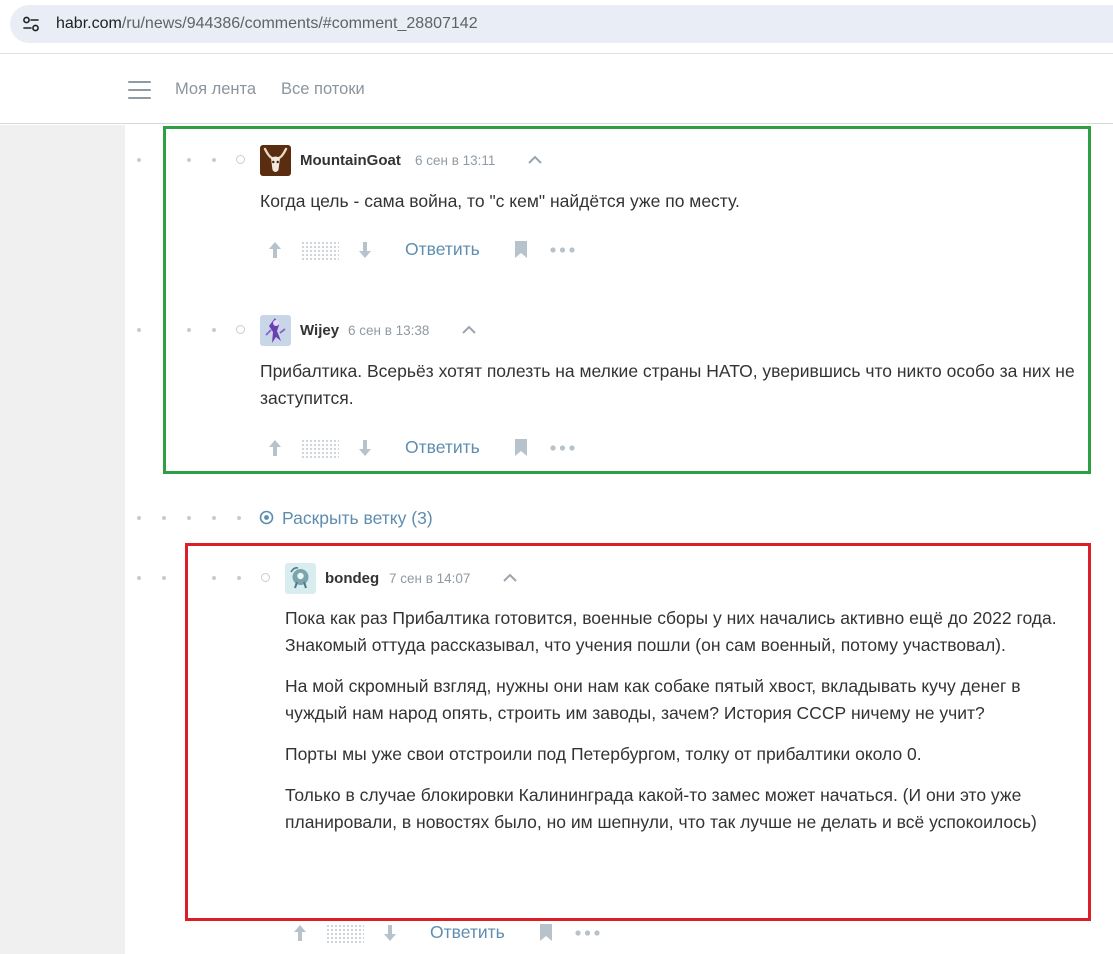 This screenshot has height=954, width=1113. I want to click on expand-circle-icon, so click(266, 517).